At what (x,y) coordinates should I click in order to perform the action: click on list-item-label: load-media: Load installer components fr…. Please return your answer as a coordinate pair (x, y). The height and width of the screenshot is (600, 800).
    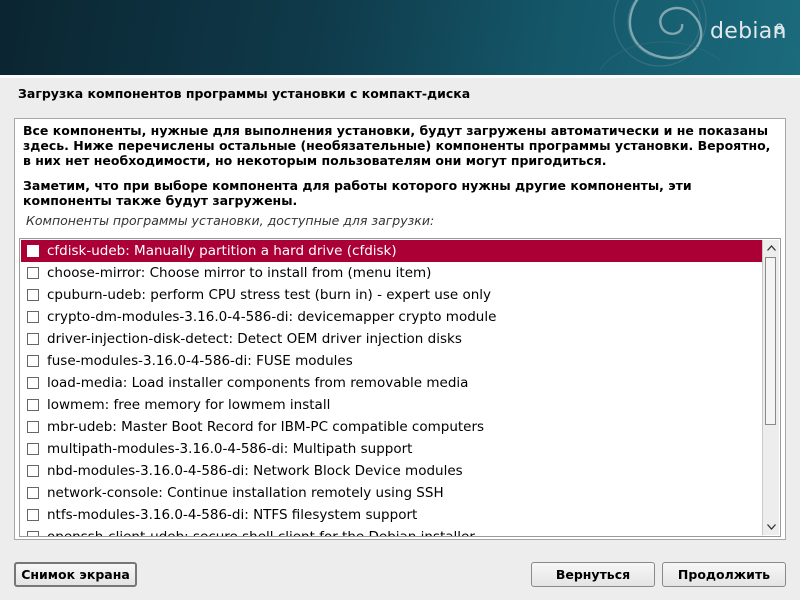
    Looking at the image, I should click on (258, 383).